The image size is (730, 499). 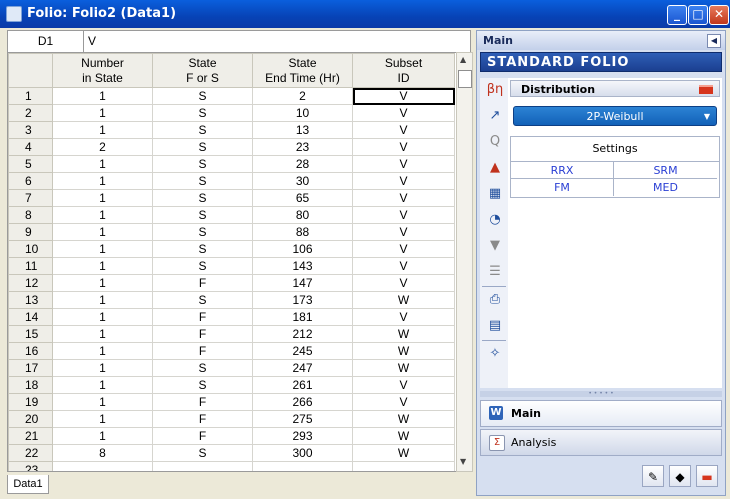 I want to click on table-cell: 65, so click(x=302, y=198).